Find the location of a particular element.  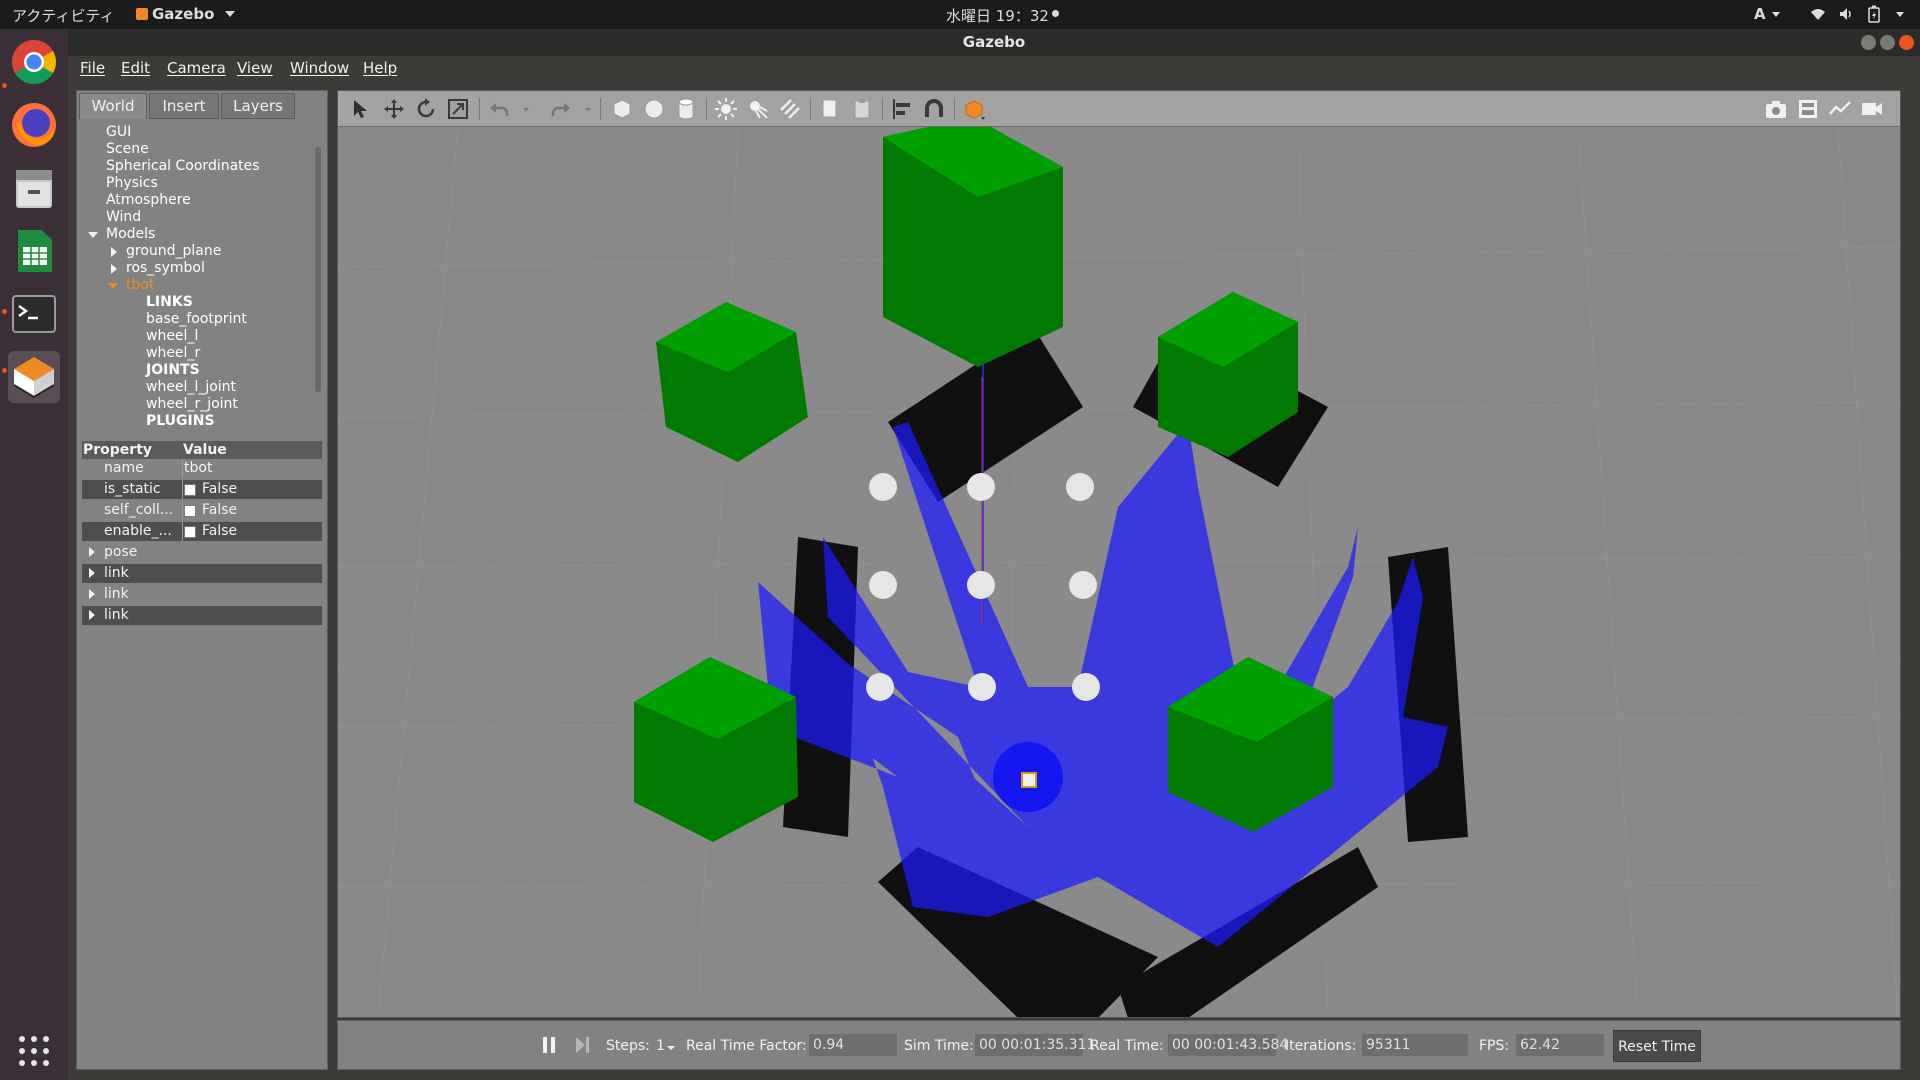

property-row-name: name tbot is located at coordinates (202, 468).